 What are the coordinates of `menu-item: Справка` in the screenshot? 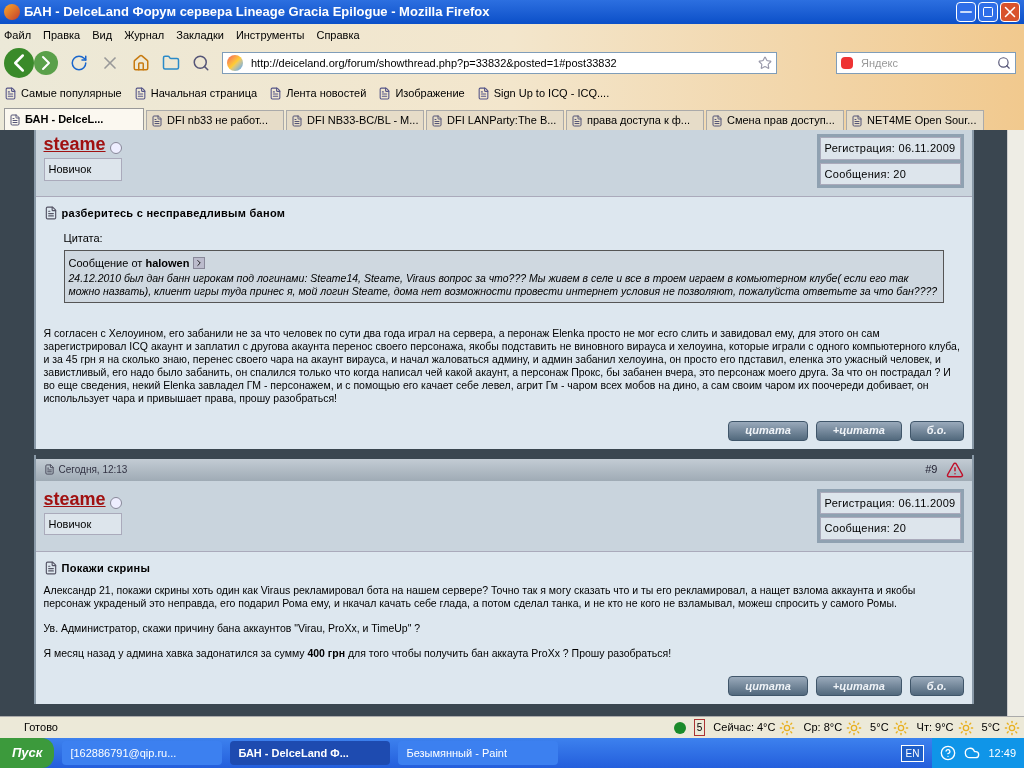 It's located at (338, 35).